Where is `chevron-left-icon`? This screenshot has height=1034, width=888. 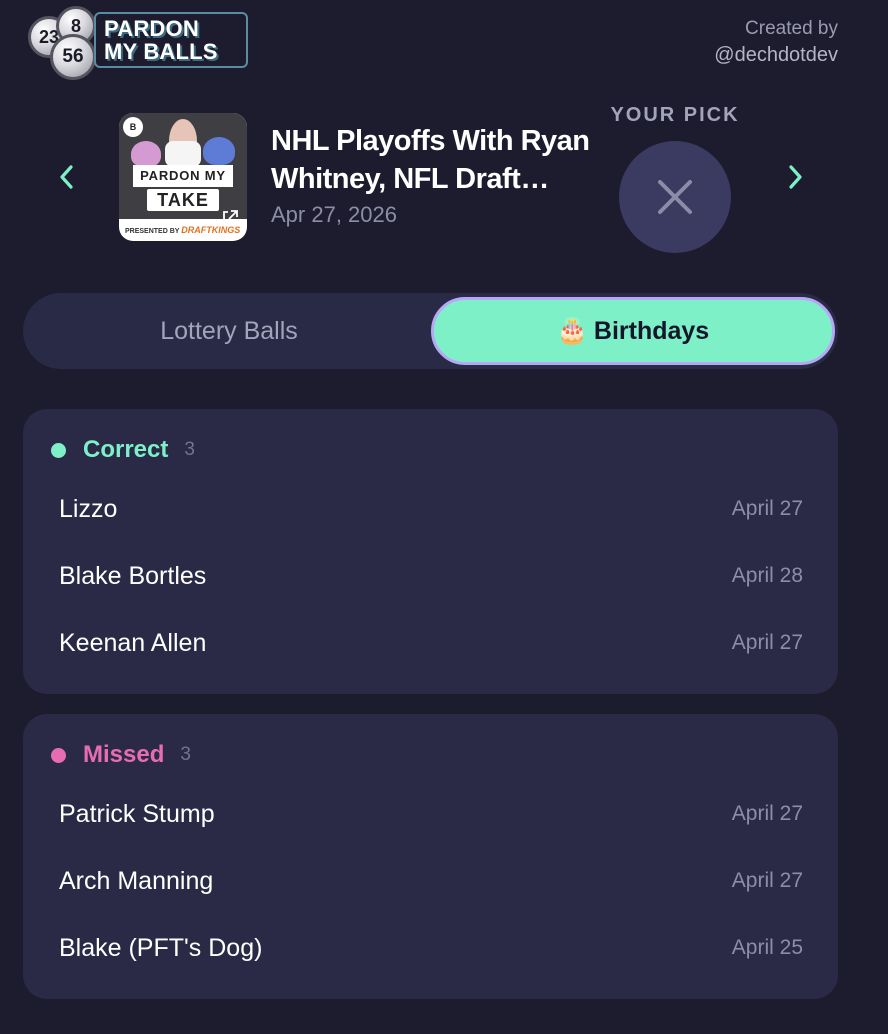 chevron-left-icon is located at coordinates (66, 177).